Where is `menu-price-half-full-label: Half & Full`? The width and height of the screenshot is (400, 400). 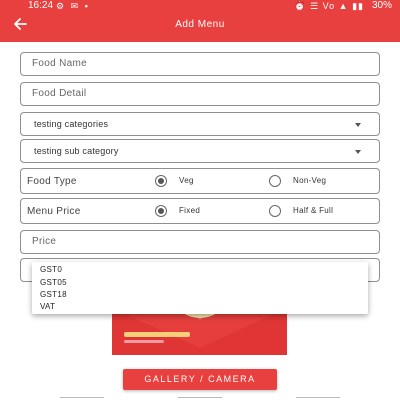 menu-price-half-full-label: Half & Full is located at coordinates (313, 210).